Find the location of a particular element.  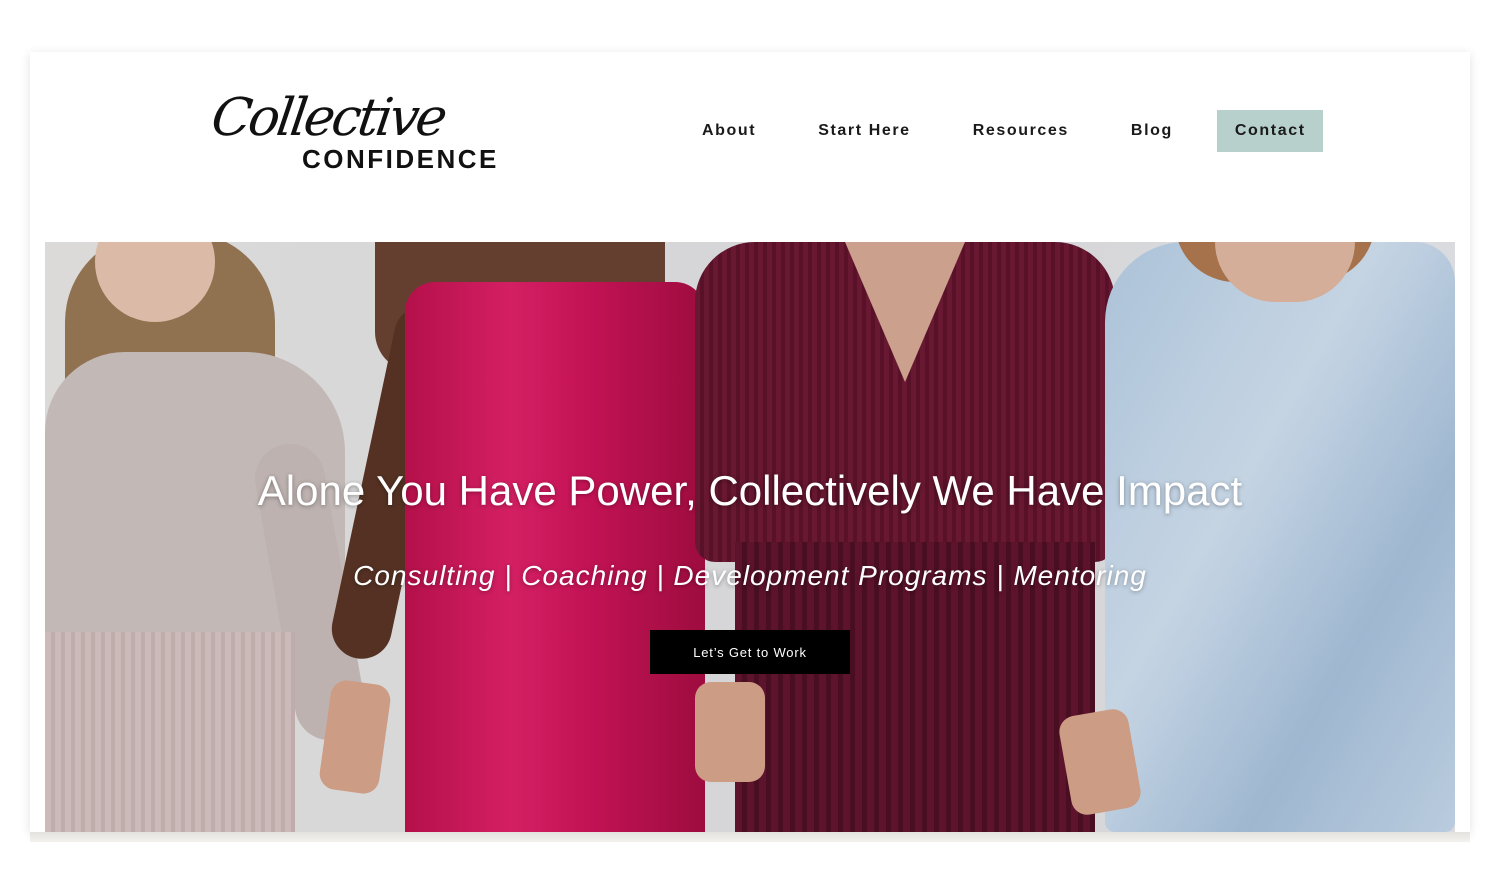

get-to-work-button: Let’s Get to Work is located at coordinates (750, 652).